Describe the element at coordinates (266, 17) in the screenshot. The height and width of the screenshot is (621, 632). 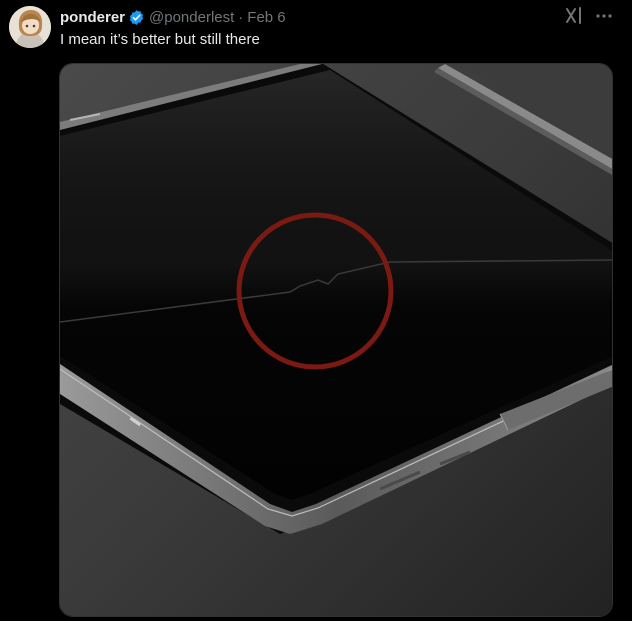
I see `timestamp: Feb 6` at that location.